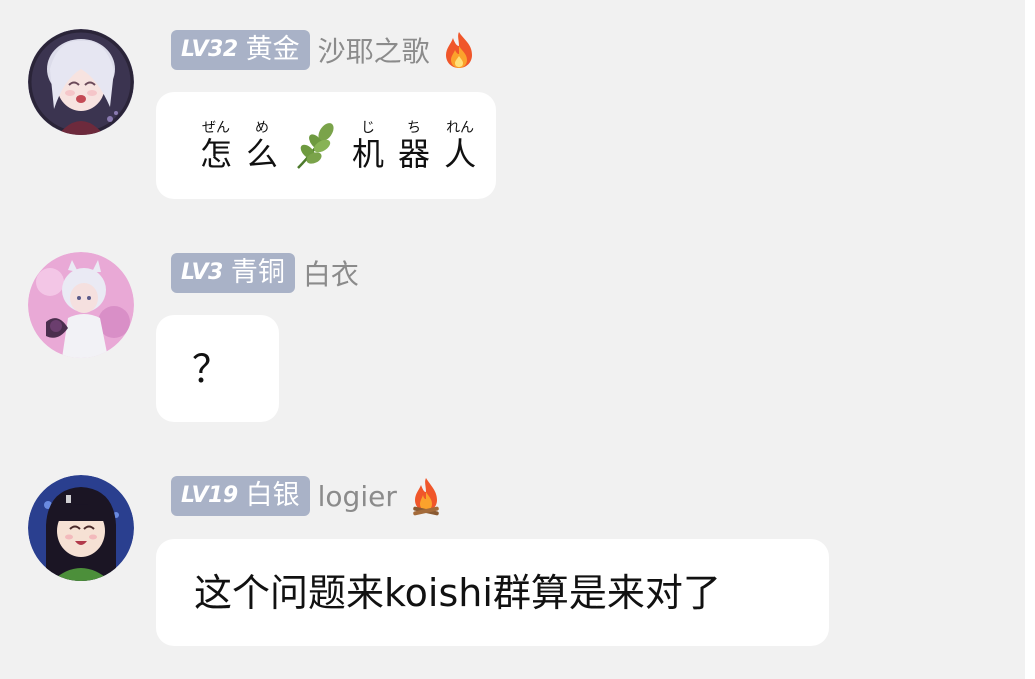  What do you see at coordinates (338, 146) in the screenshot?
I see `ruby-text: ぜん 怎 め 么 じ 机 ち 器 れん 人` at bounding box center [338, 146].